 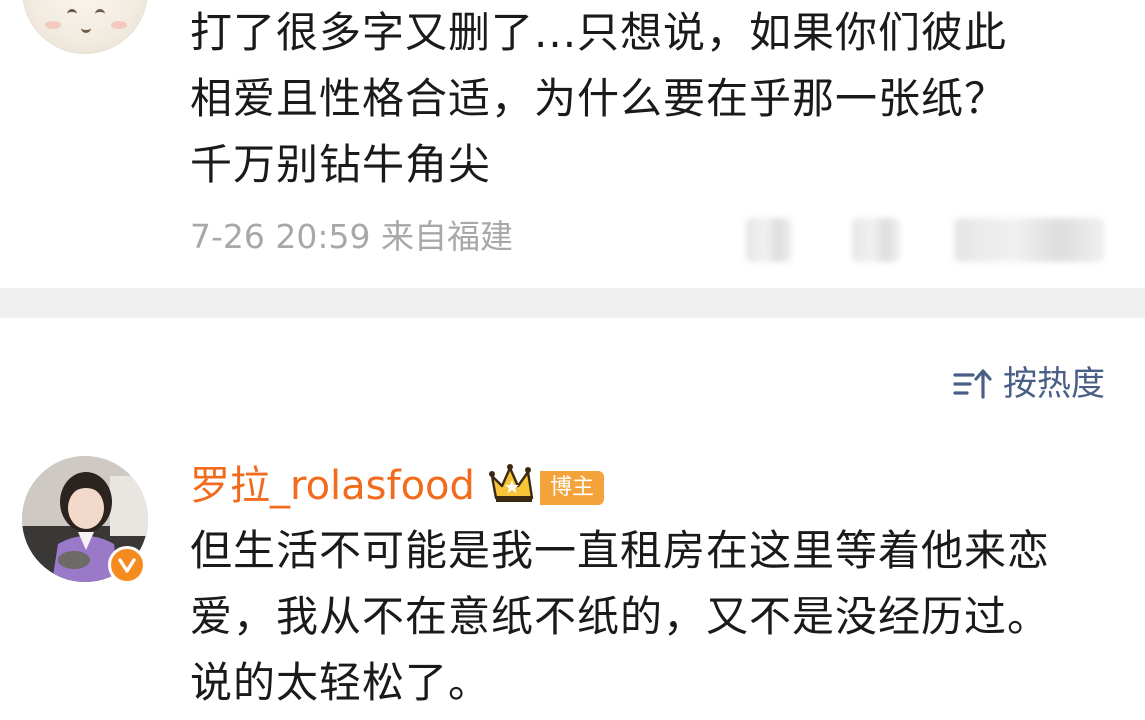 What do you see at coordinates (332, 486) in the screenshot?
I see `username: 罗拉_rolasfood` at bounding box center [332, 486].